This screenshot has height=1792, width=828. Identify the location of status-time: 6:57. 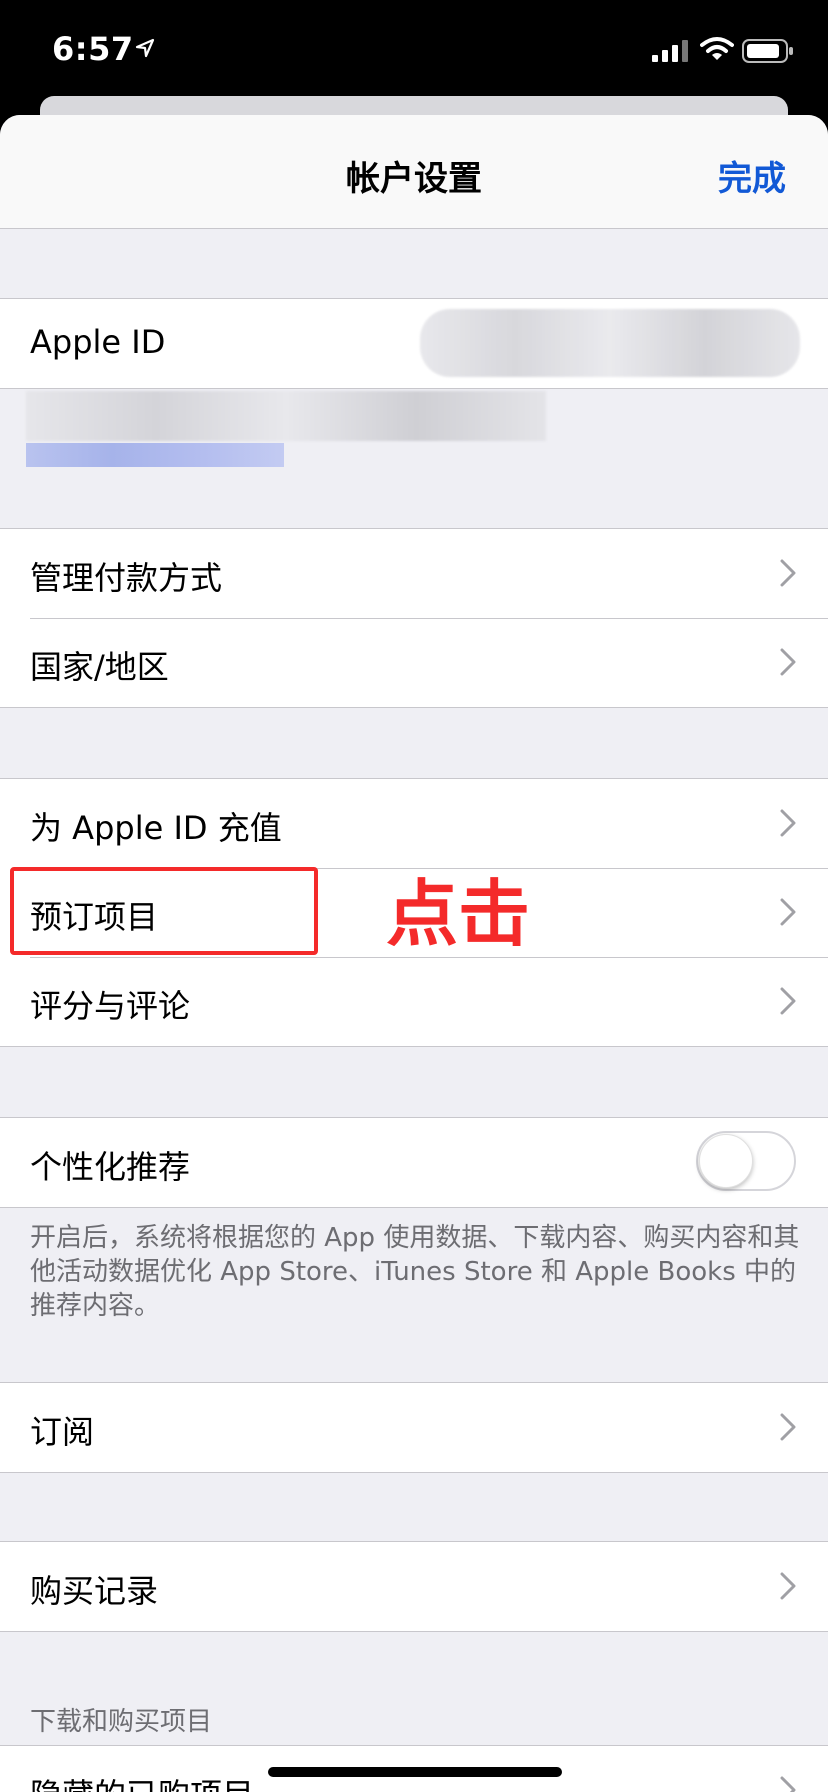
(93, 49).